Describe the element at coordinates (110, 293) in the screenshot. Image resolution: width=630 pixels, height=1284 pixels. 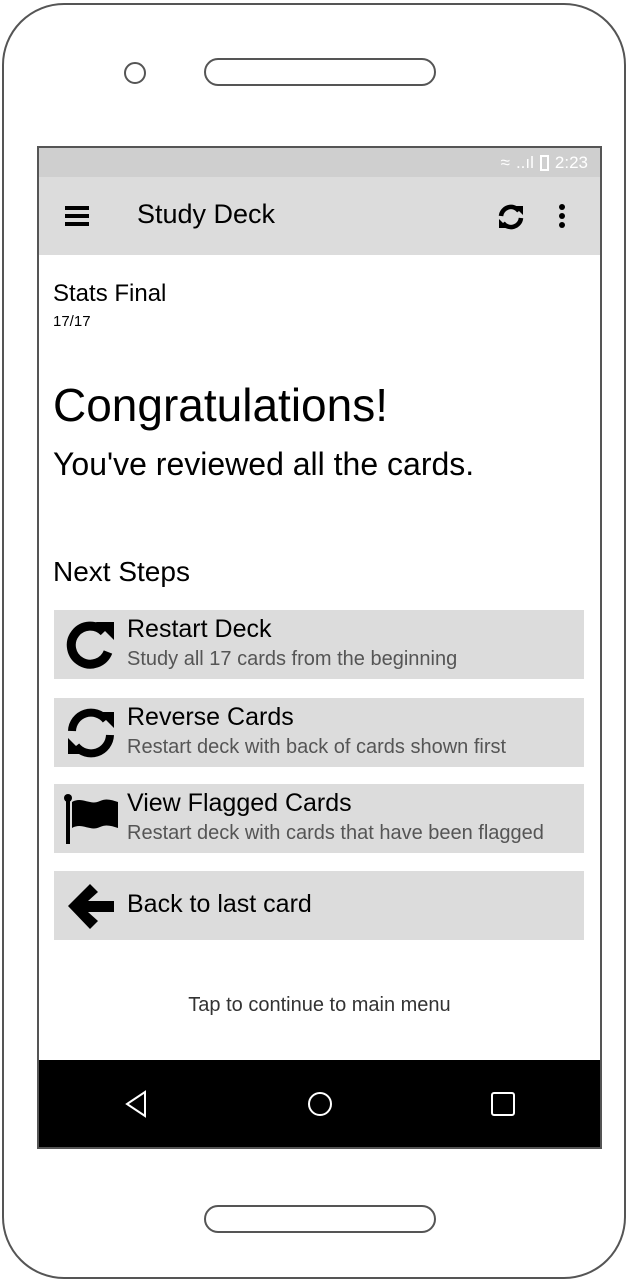
I see `deck-name: Stats Final` at that location.